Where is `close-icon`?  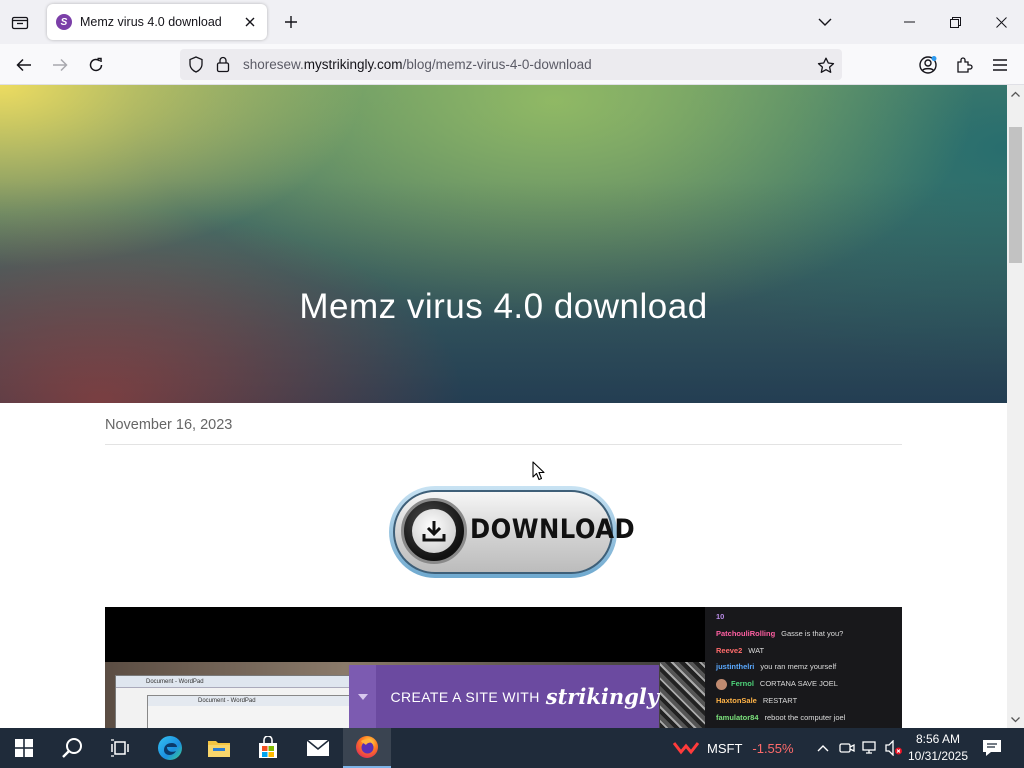 close-icon is located at coordinates (250, 22).